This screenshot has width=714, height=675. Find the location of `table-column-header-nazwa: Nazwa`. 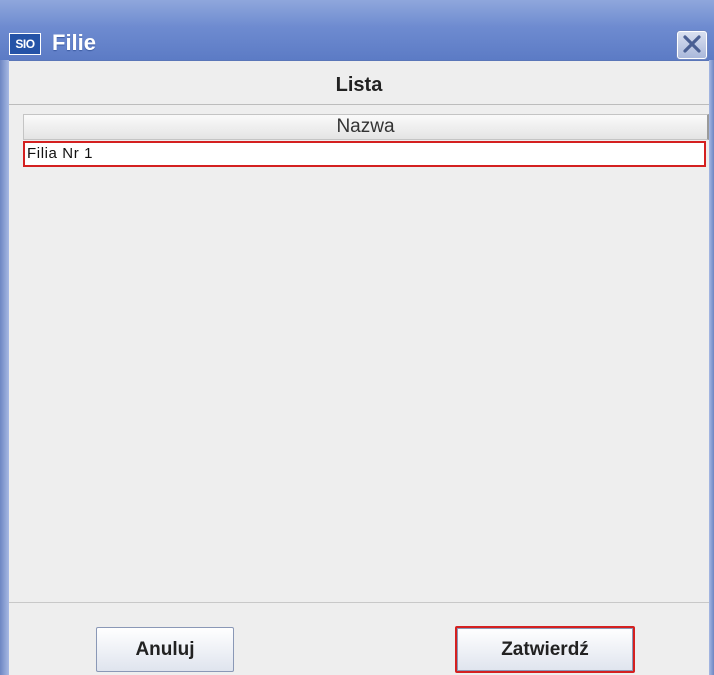

table-column-header-nazwa: Nazwa is located at coordinates (366, 127).